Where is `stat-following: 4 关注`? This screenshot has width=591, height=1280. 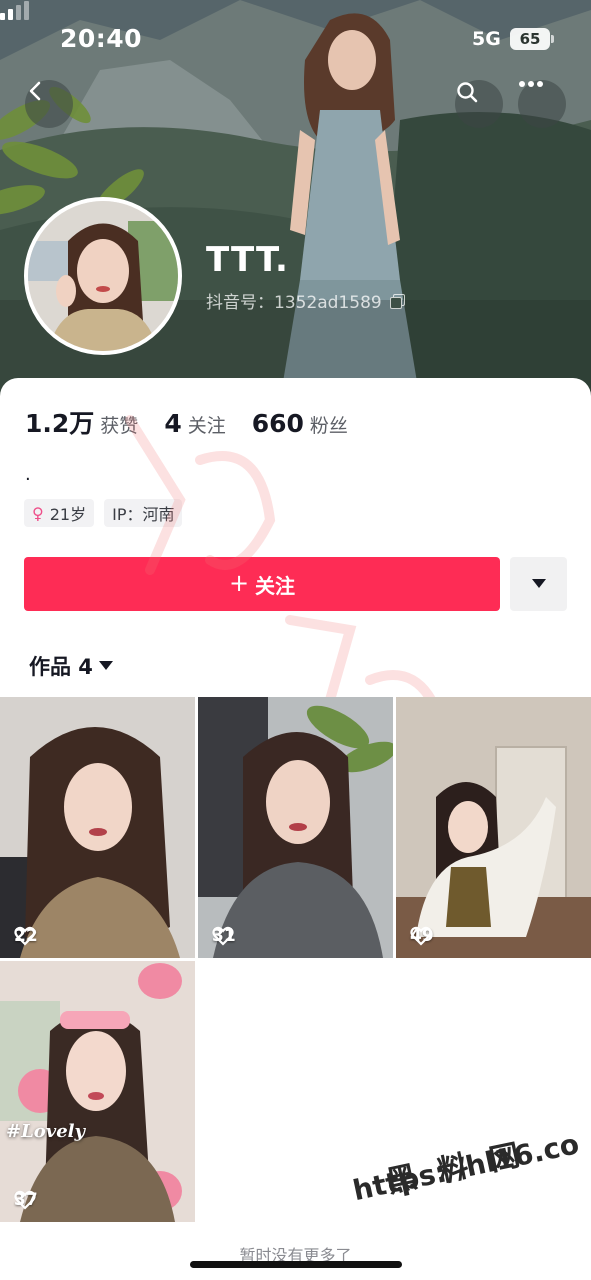
stat-following: 4 关注 is located at coordinates (194, 423).